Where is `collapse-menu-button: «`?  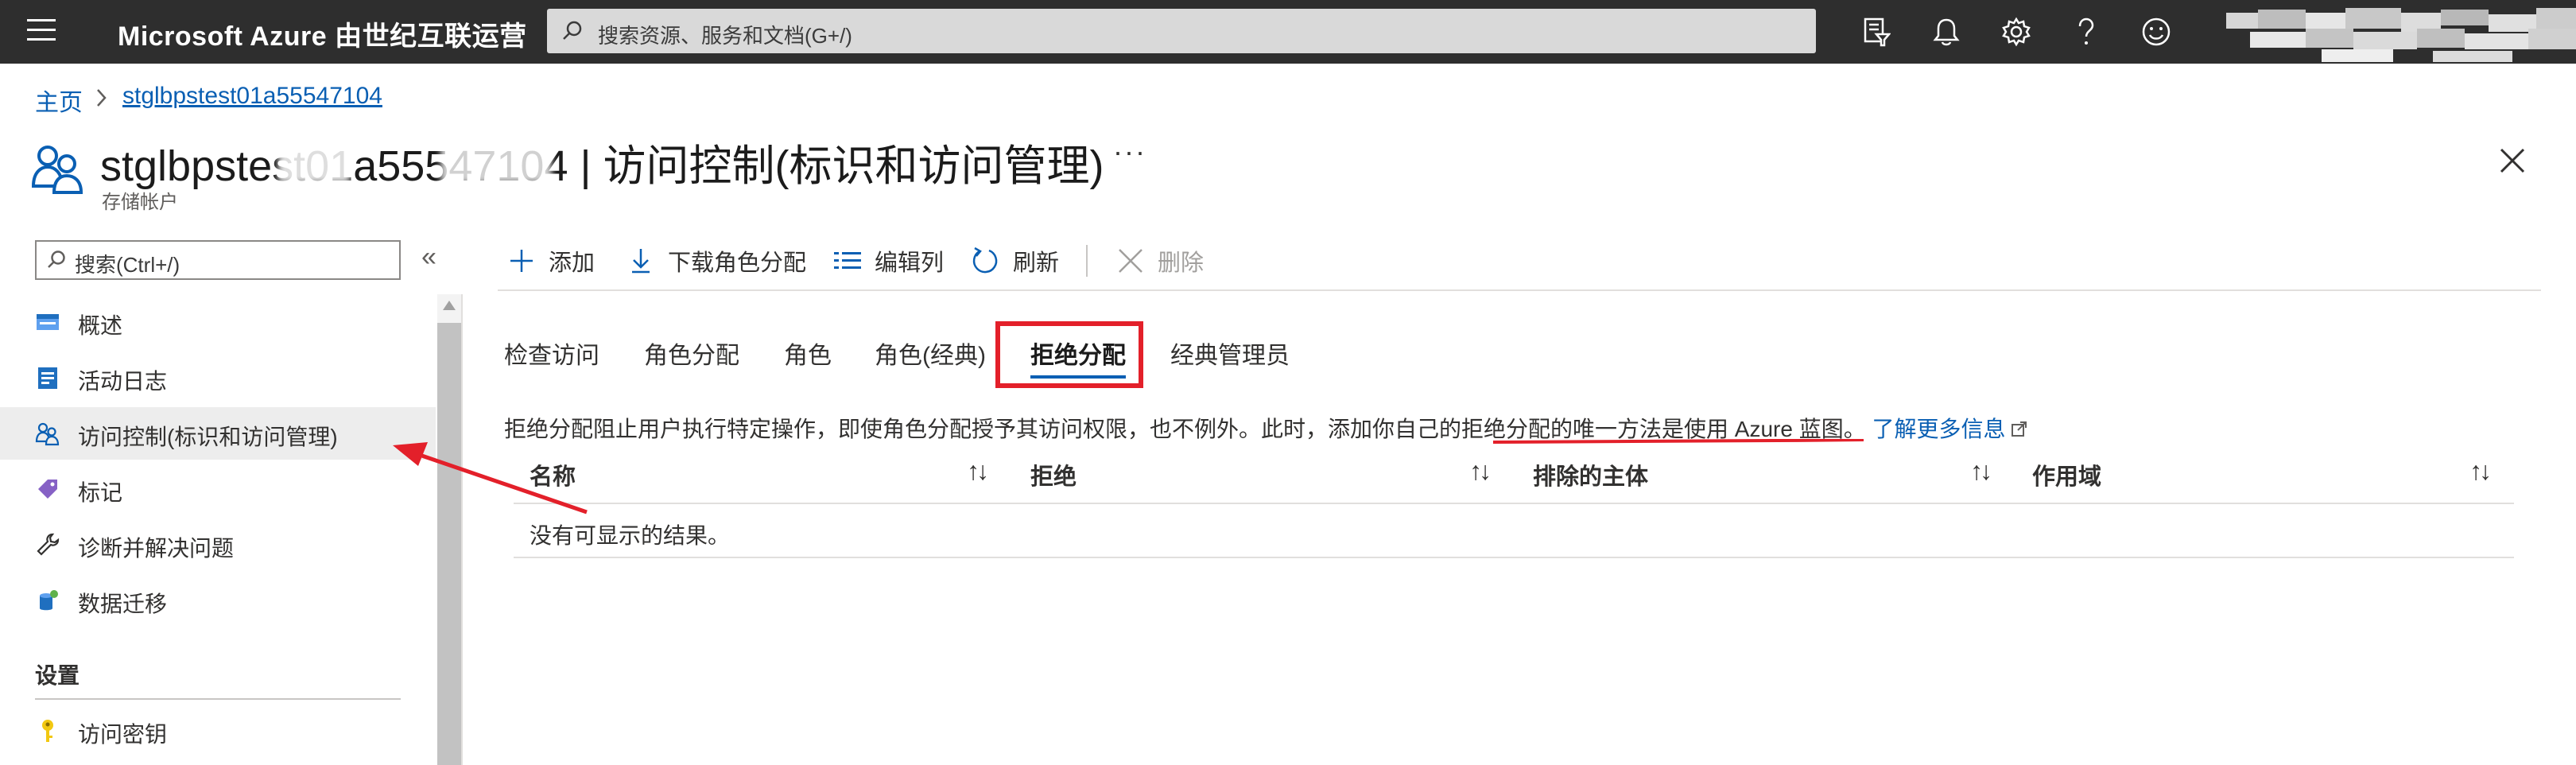 collapse-menu-button: « is located at coordinates (428, 257).